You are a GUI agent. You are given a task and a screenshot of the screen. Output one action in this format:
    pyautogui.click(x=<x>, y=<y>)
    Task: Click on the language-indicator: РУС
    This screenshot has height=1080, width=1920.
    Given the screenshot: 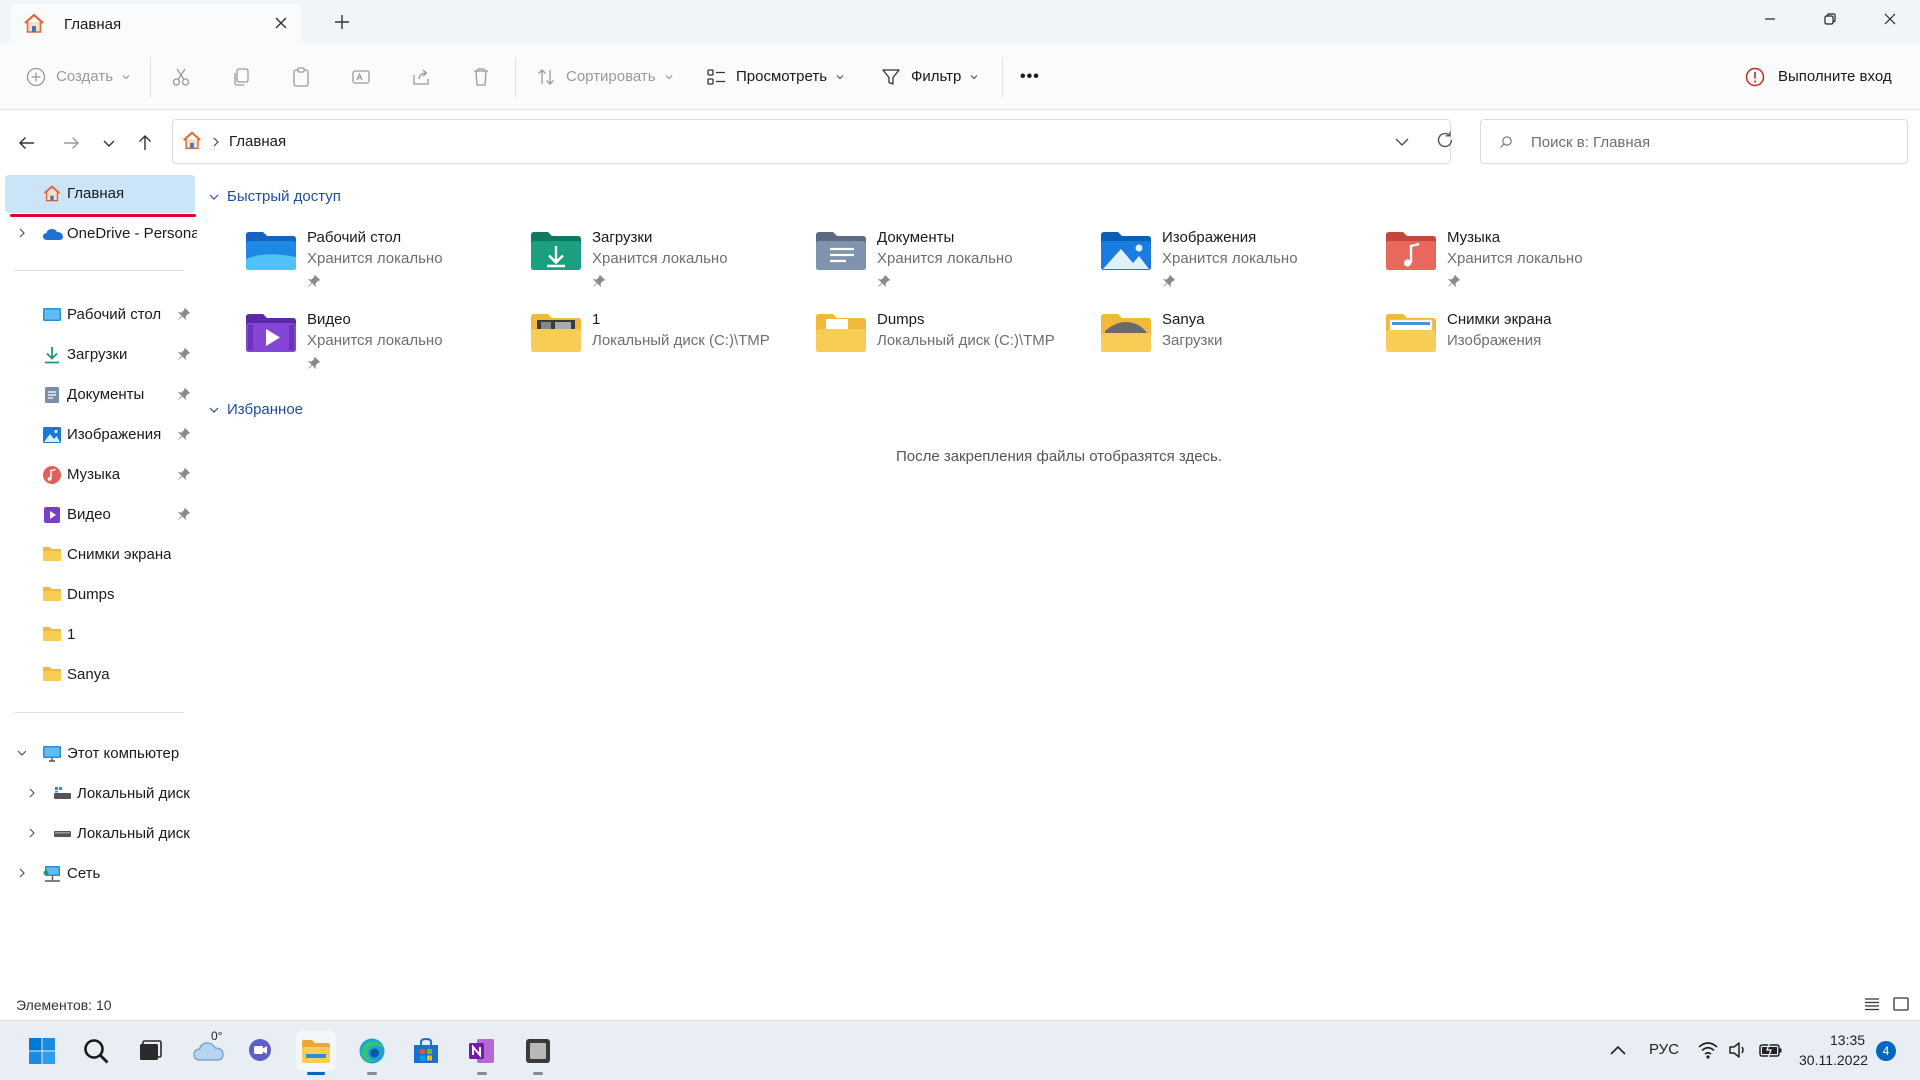 What is the action you would take?
    pyautogui.click(x=1664, y=1049)
    